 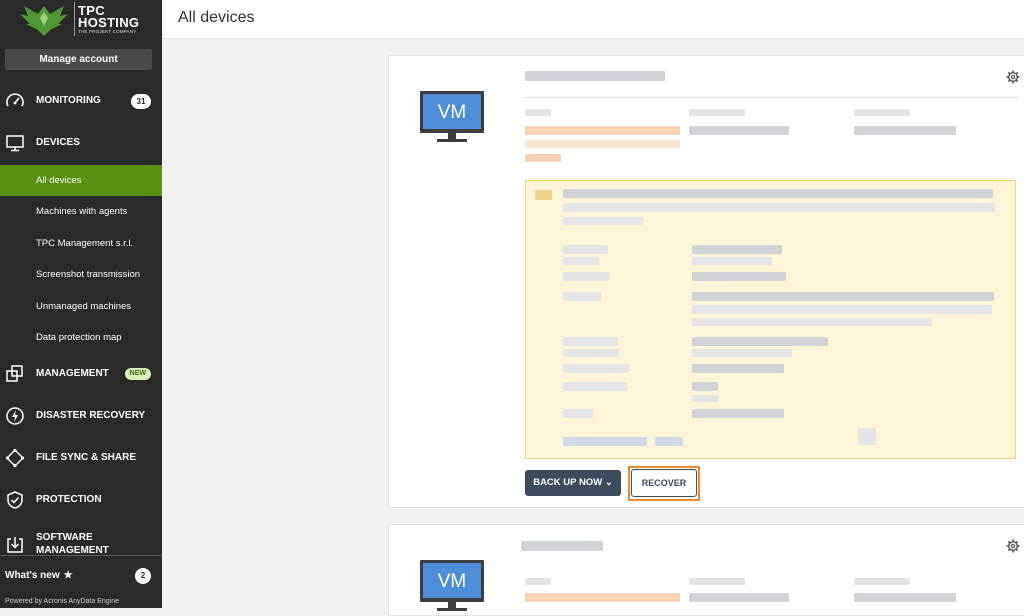 I want to click on brand-name-line2: HOSTING, so click(x=109, y=22).